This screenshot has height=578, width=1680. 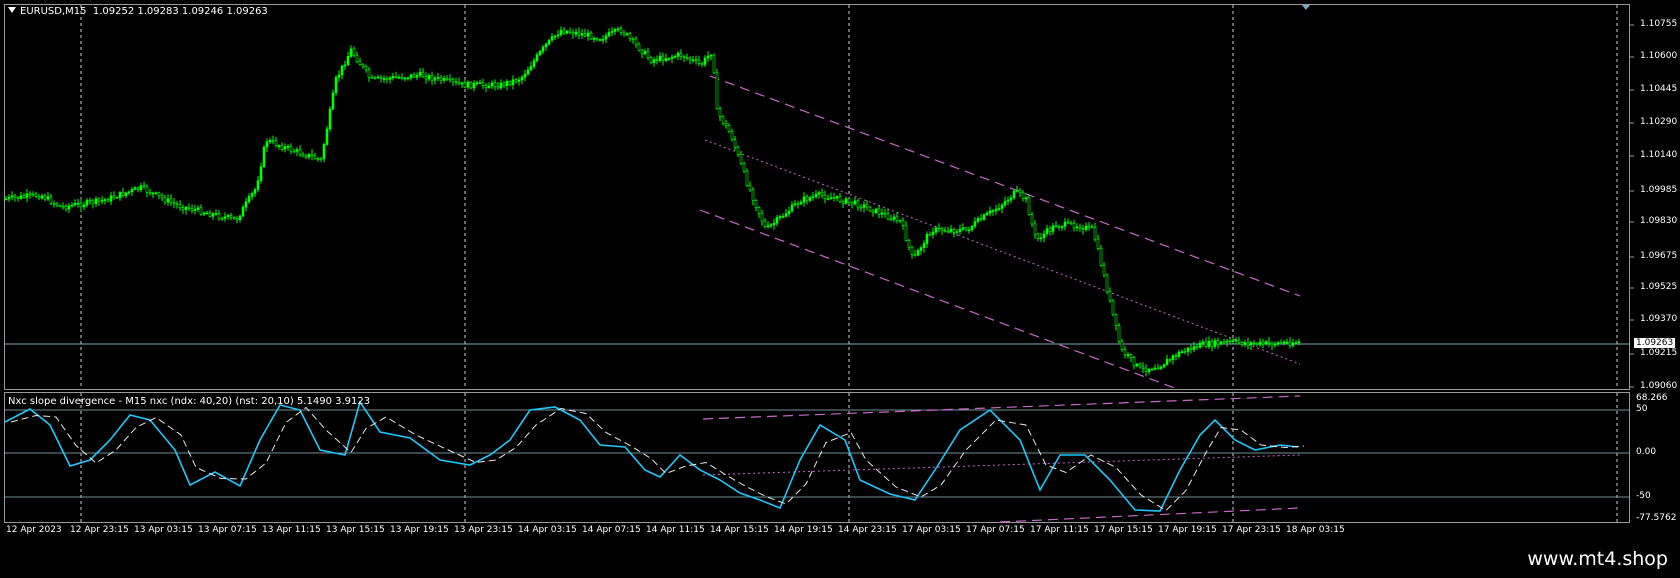 I want to click on time-tick-label: 17 Apr 07:15, so click(x=995, y=530).